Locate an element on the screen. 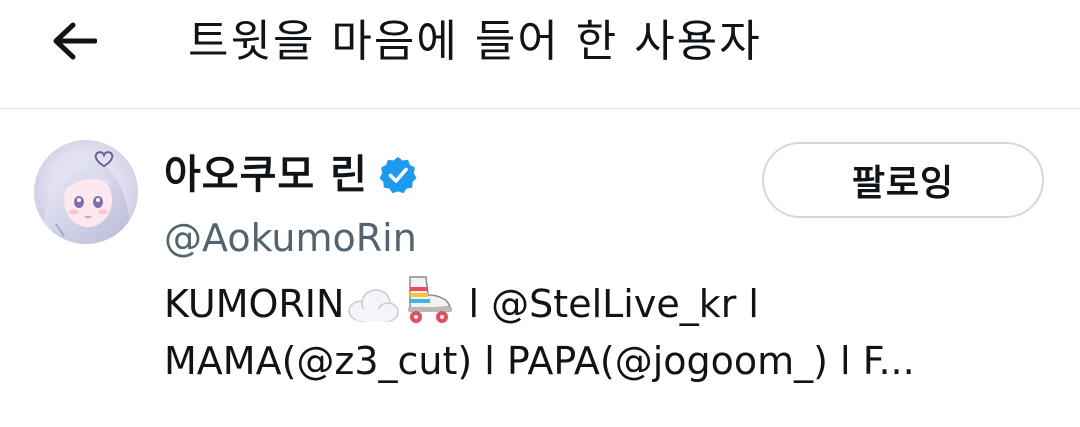 The width and height of the screenshot is (1080, 427). avatar-image is located at coordinates (86, 192).